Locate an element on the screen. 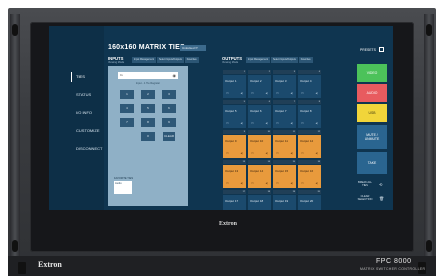  input-number-field: In ◉ is located at coordinates (148, 75).